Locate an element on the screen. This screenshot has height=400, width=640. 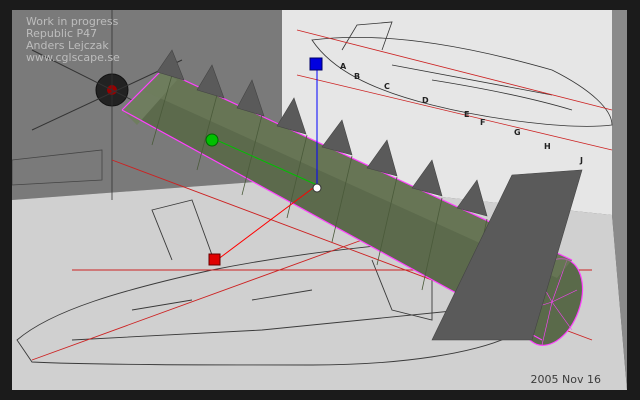
blueprint-label: B is located at coordinates (357, 76).